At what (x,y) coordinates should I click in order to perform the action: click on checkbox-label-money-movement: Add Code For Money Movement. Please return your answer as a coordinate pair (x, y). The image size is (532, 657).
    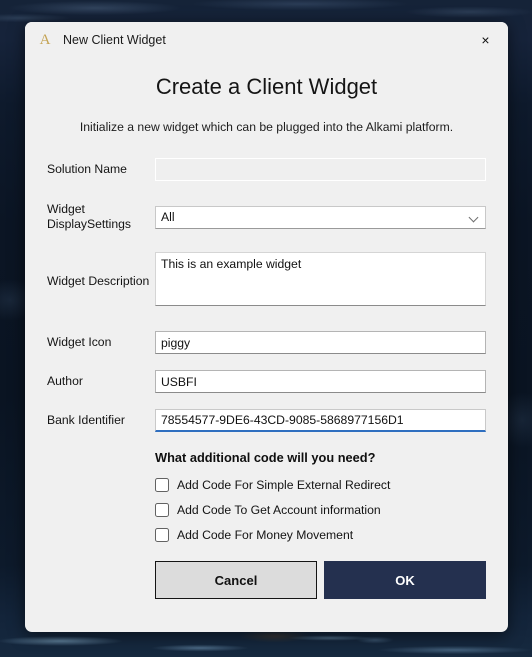
    Looking at the image, I should click on (265, 535).